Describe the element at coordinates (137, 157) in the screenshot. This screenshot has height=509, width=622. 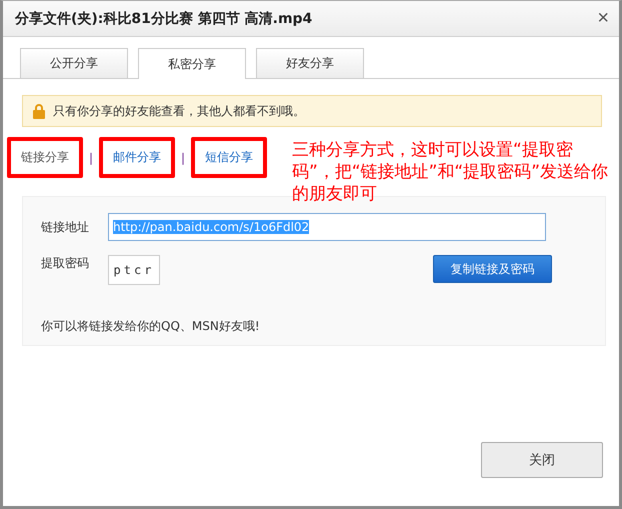
I see `share-method-link: 邮件分享` at that location.